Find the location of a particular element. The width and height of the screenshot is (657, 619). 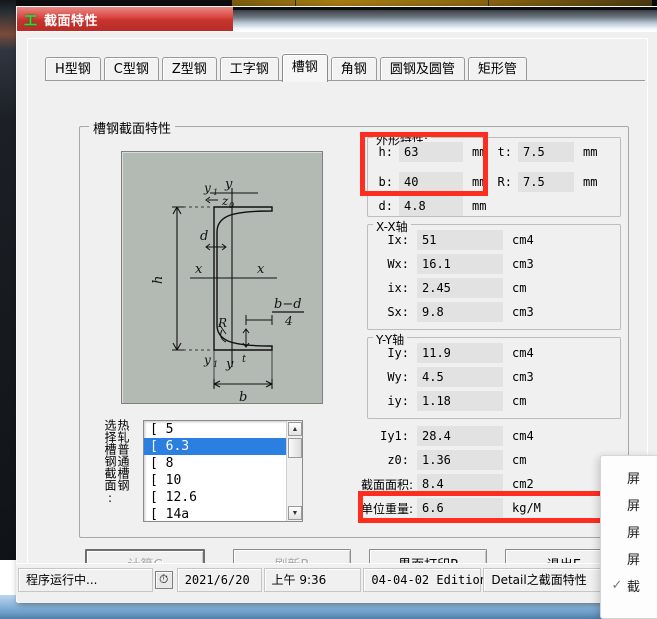

list-item: [ 8 is located at coordinates (223, 463).